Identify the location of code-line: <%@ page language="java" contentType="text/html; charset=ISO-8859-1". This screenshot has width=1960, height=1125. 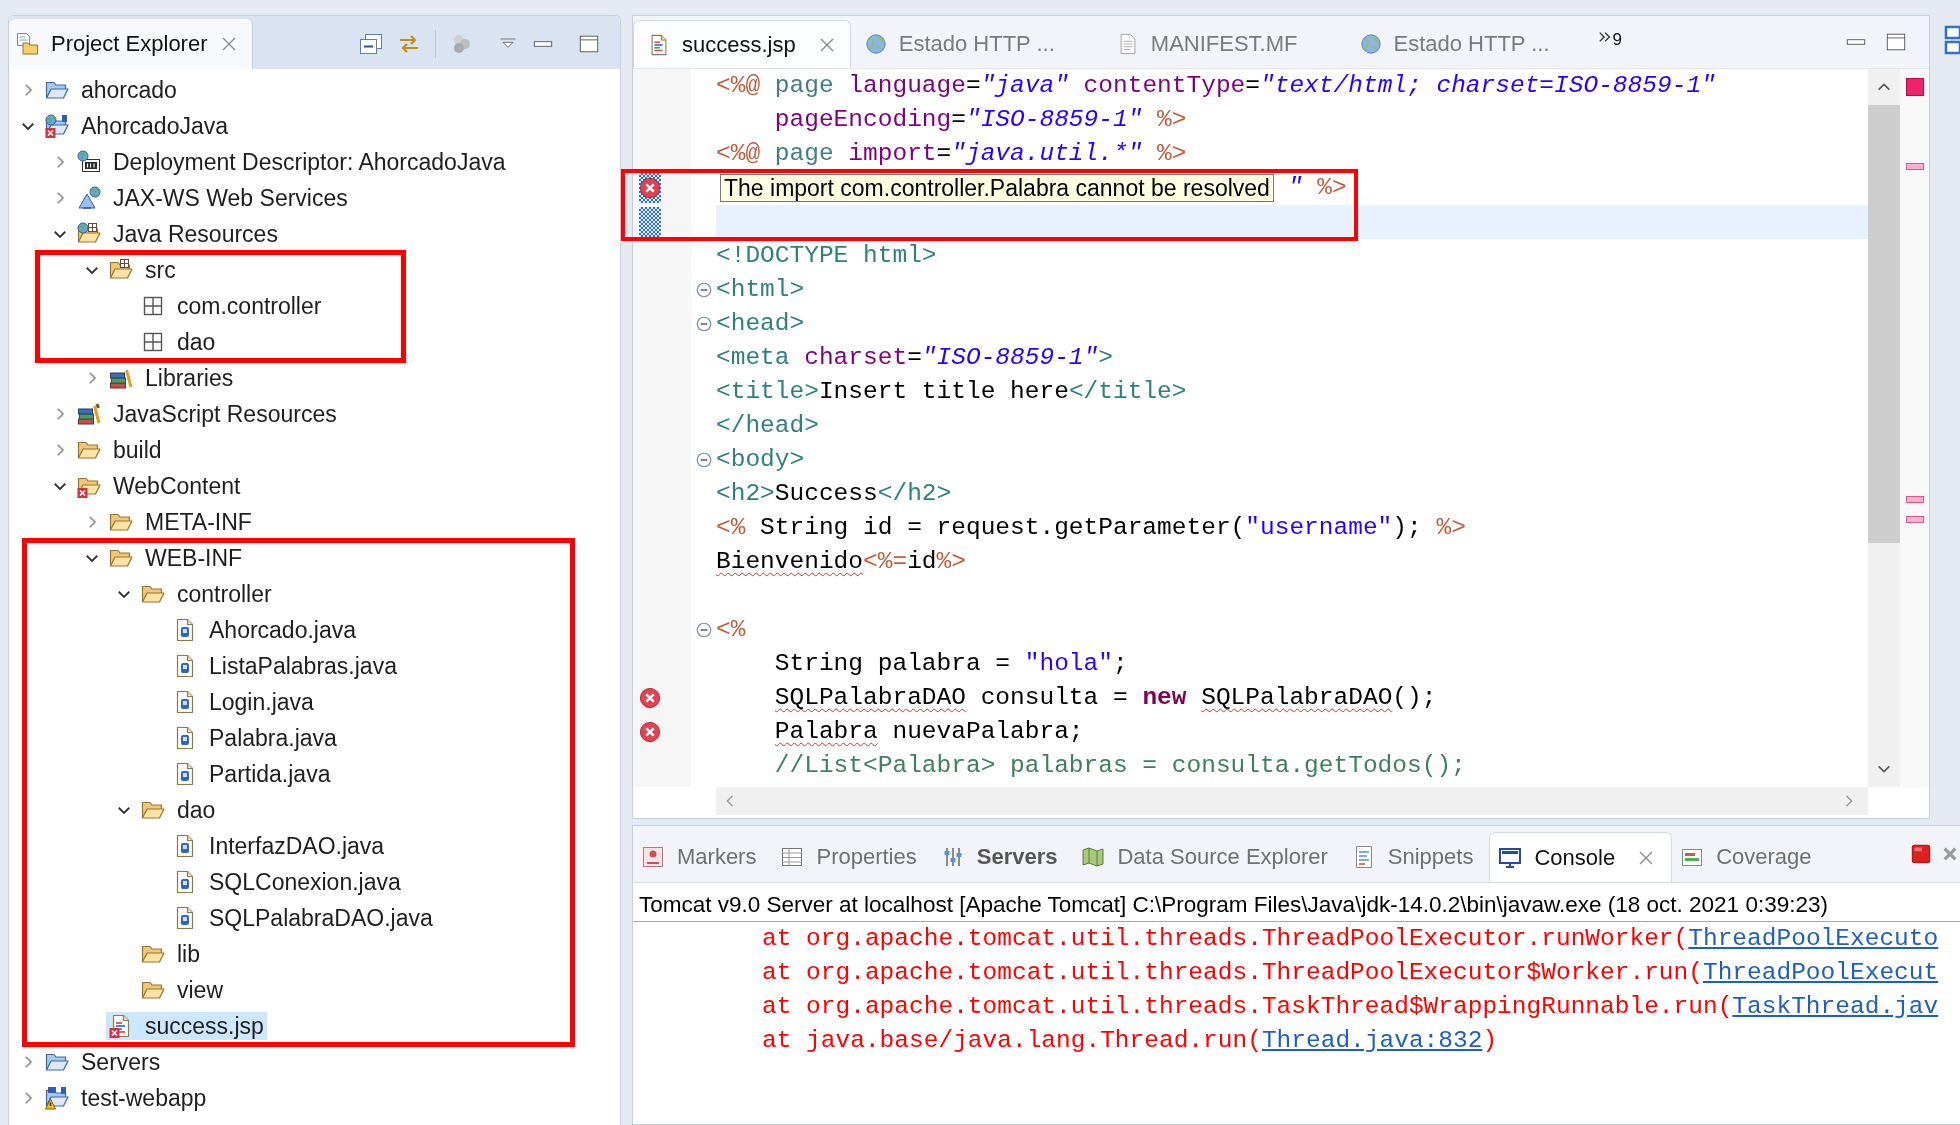
(1216, 86).